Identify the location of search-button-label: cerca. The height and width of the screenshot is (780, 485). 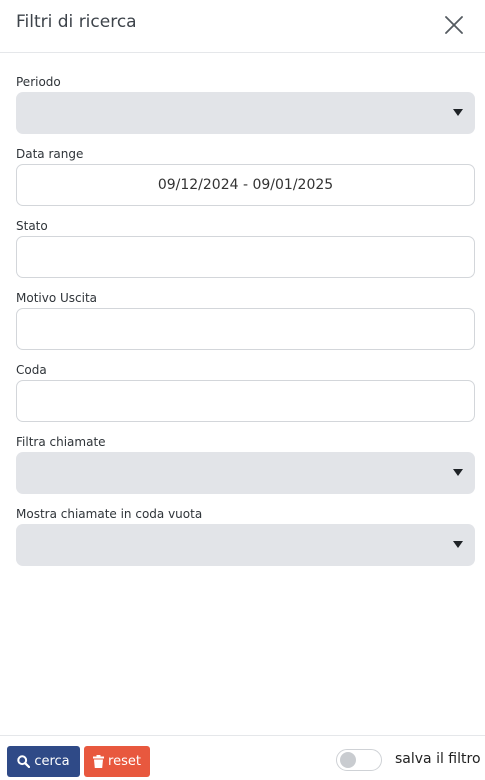
(52, 761).